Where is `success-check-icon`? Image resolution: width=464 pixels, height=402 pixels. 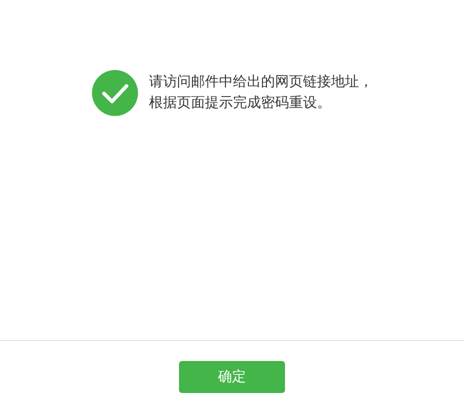 success-check-icon is located at coordinates (115, 93).